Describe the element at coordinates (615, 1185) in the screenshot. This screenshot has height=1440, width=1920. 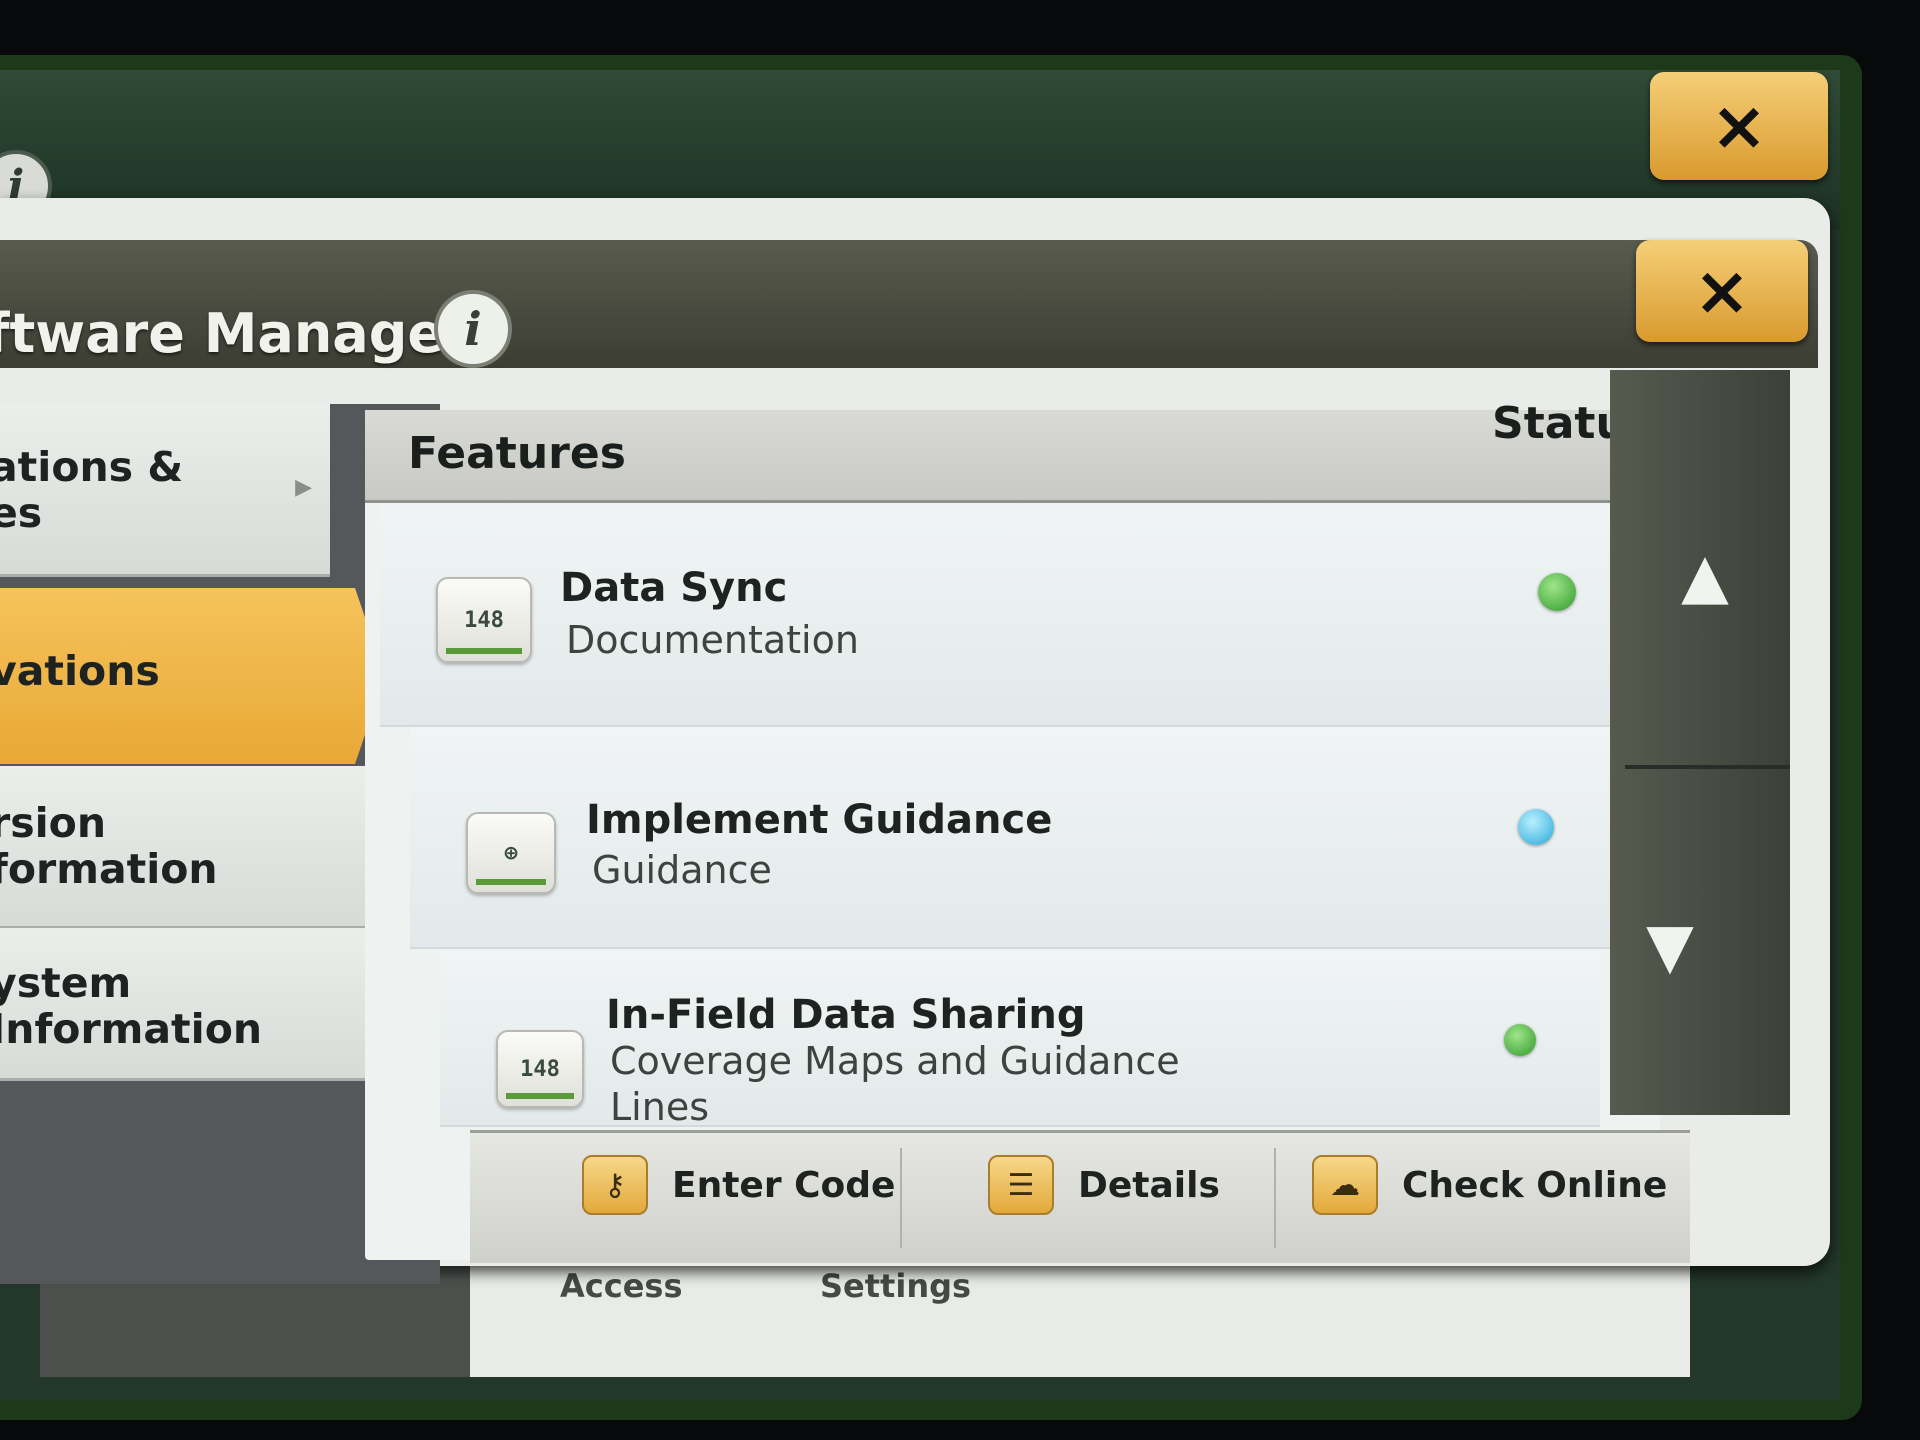
I see `key-icon: ⚷` at that location.